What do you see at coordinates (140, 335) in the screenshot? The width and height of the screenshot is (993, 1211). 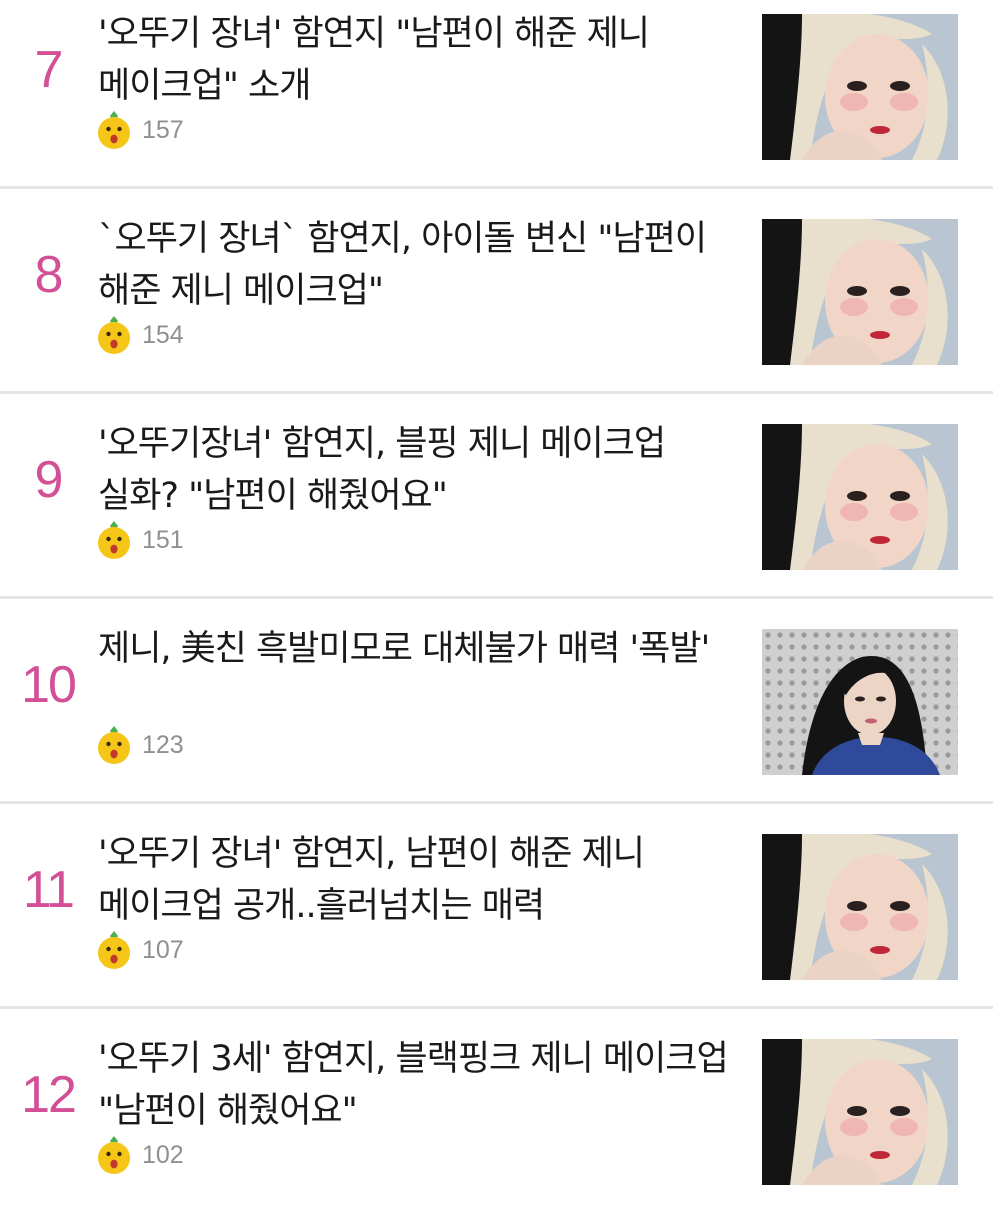 I see `reaction-meta: 154` at bounding box center [140, 335].